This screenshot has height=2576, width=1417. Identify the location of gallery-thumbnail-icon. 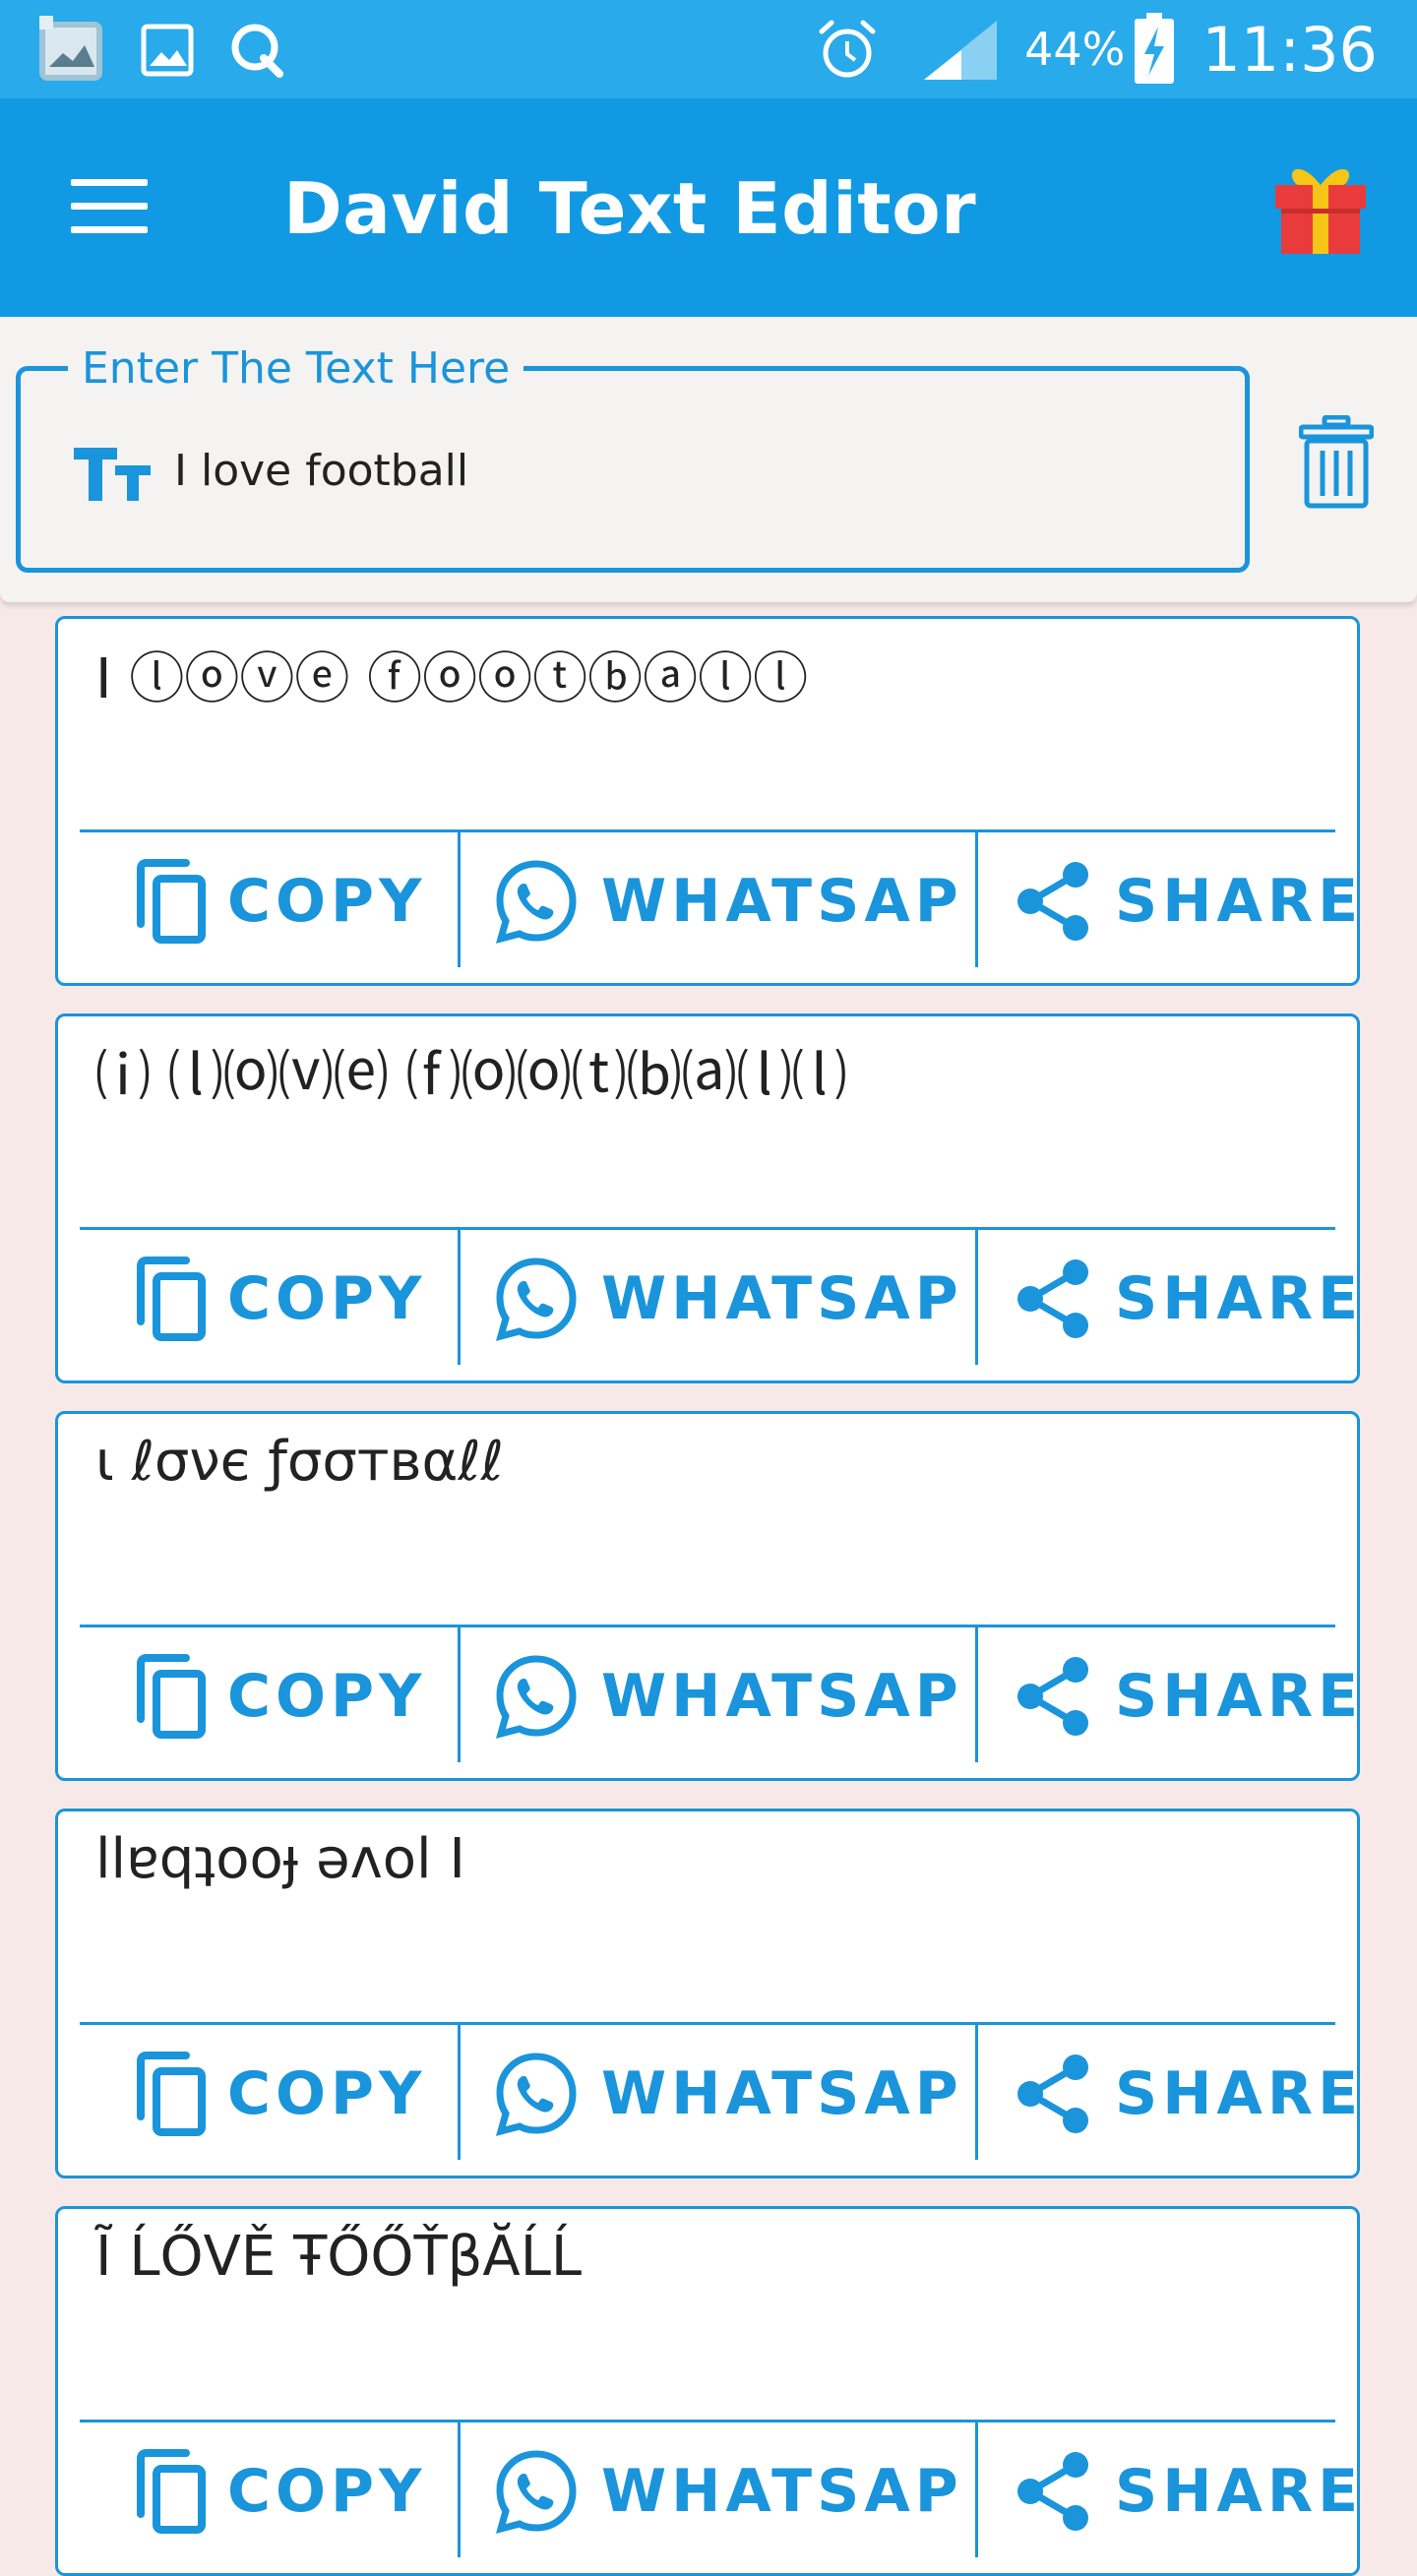
(70, 48).